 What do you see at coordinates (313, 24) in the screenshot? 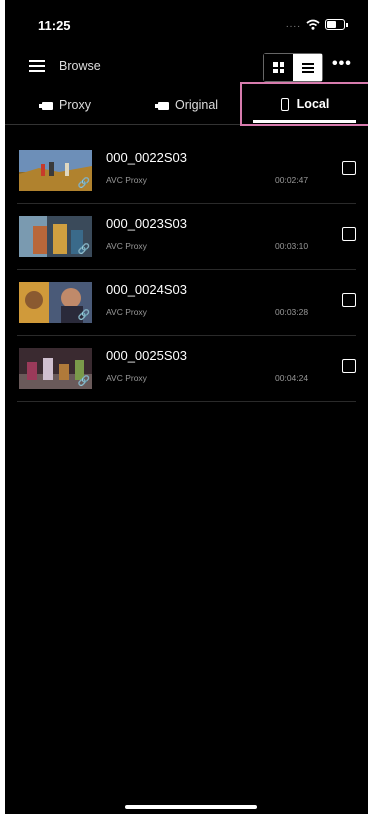
I see `wifi-icon` at bounding box center [313, 24].